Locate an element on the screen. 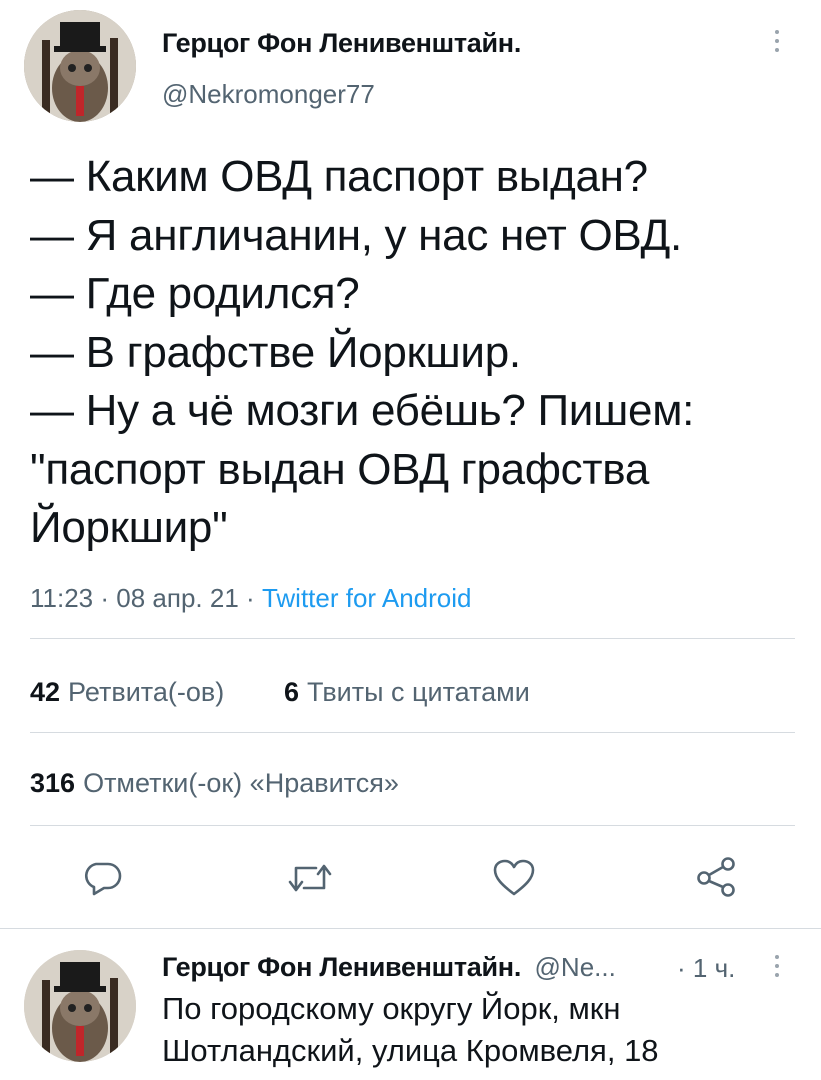 This screenshot has width=821, height=1080. likes-count: 316 is located at coordinates (53, 783).